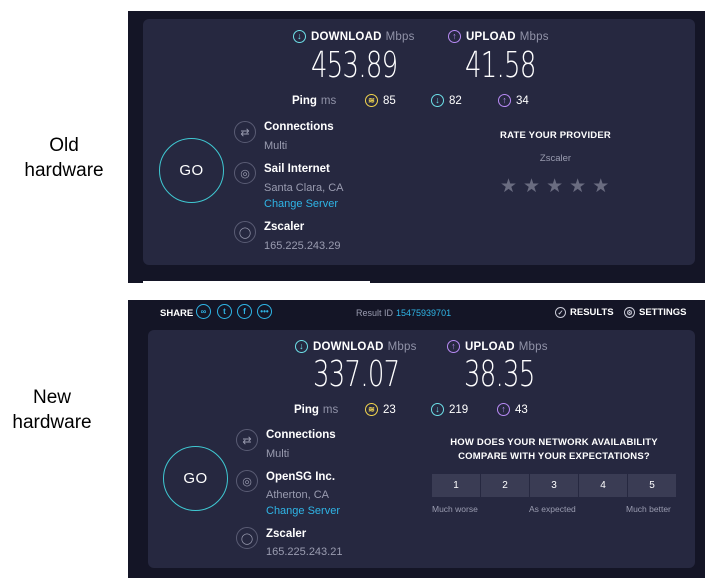 The image size is (722, 587). I want to click on old-ping-jitter: ≋ 85, so click(380, 100).